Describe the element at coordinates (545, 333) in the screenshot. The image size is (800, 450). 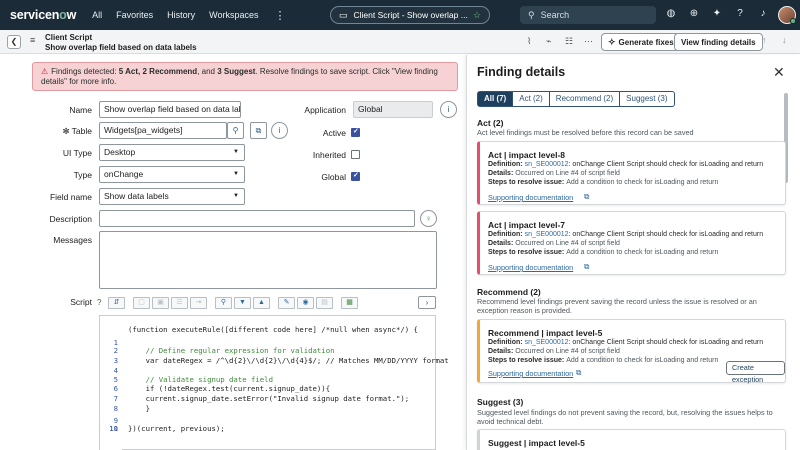
I see `finding-title: Recommend | impact level-5` at that location.